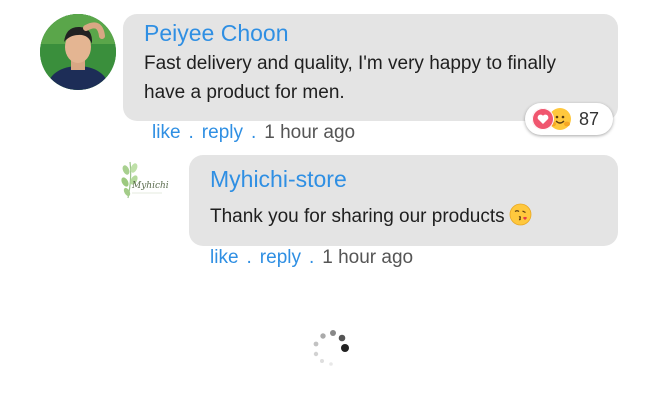  Describe the element at coordinates (520, 214) in the screenshot. I see `face-blowing-kiss-icon` at that location.